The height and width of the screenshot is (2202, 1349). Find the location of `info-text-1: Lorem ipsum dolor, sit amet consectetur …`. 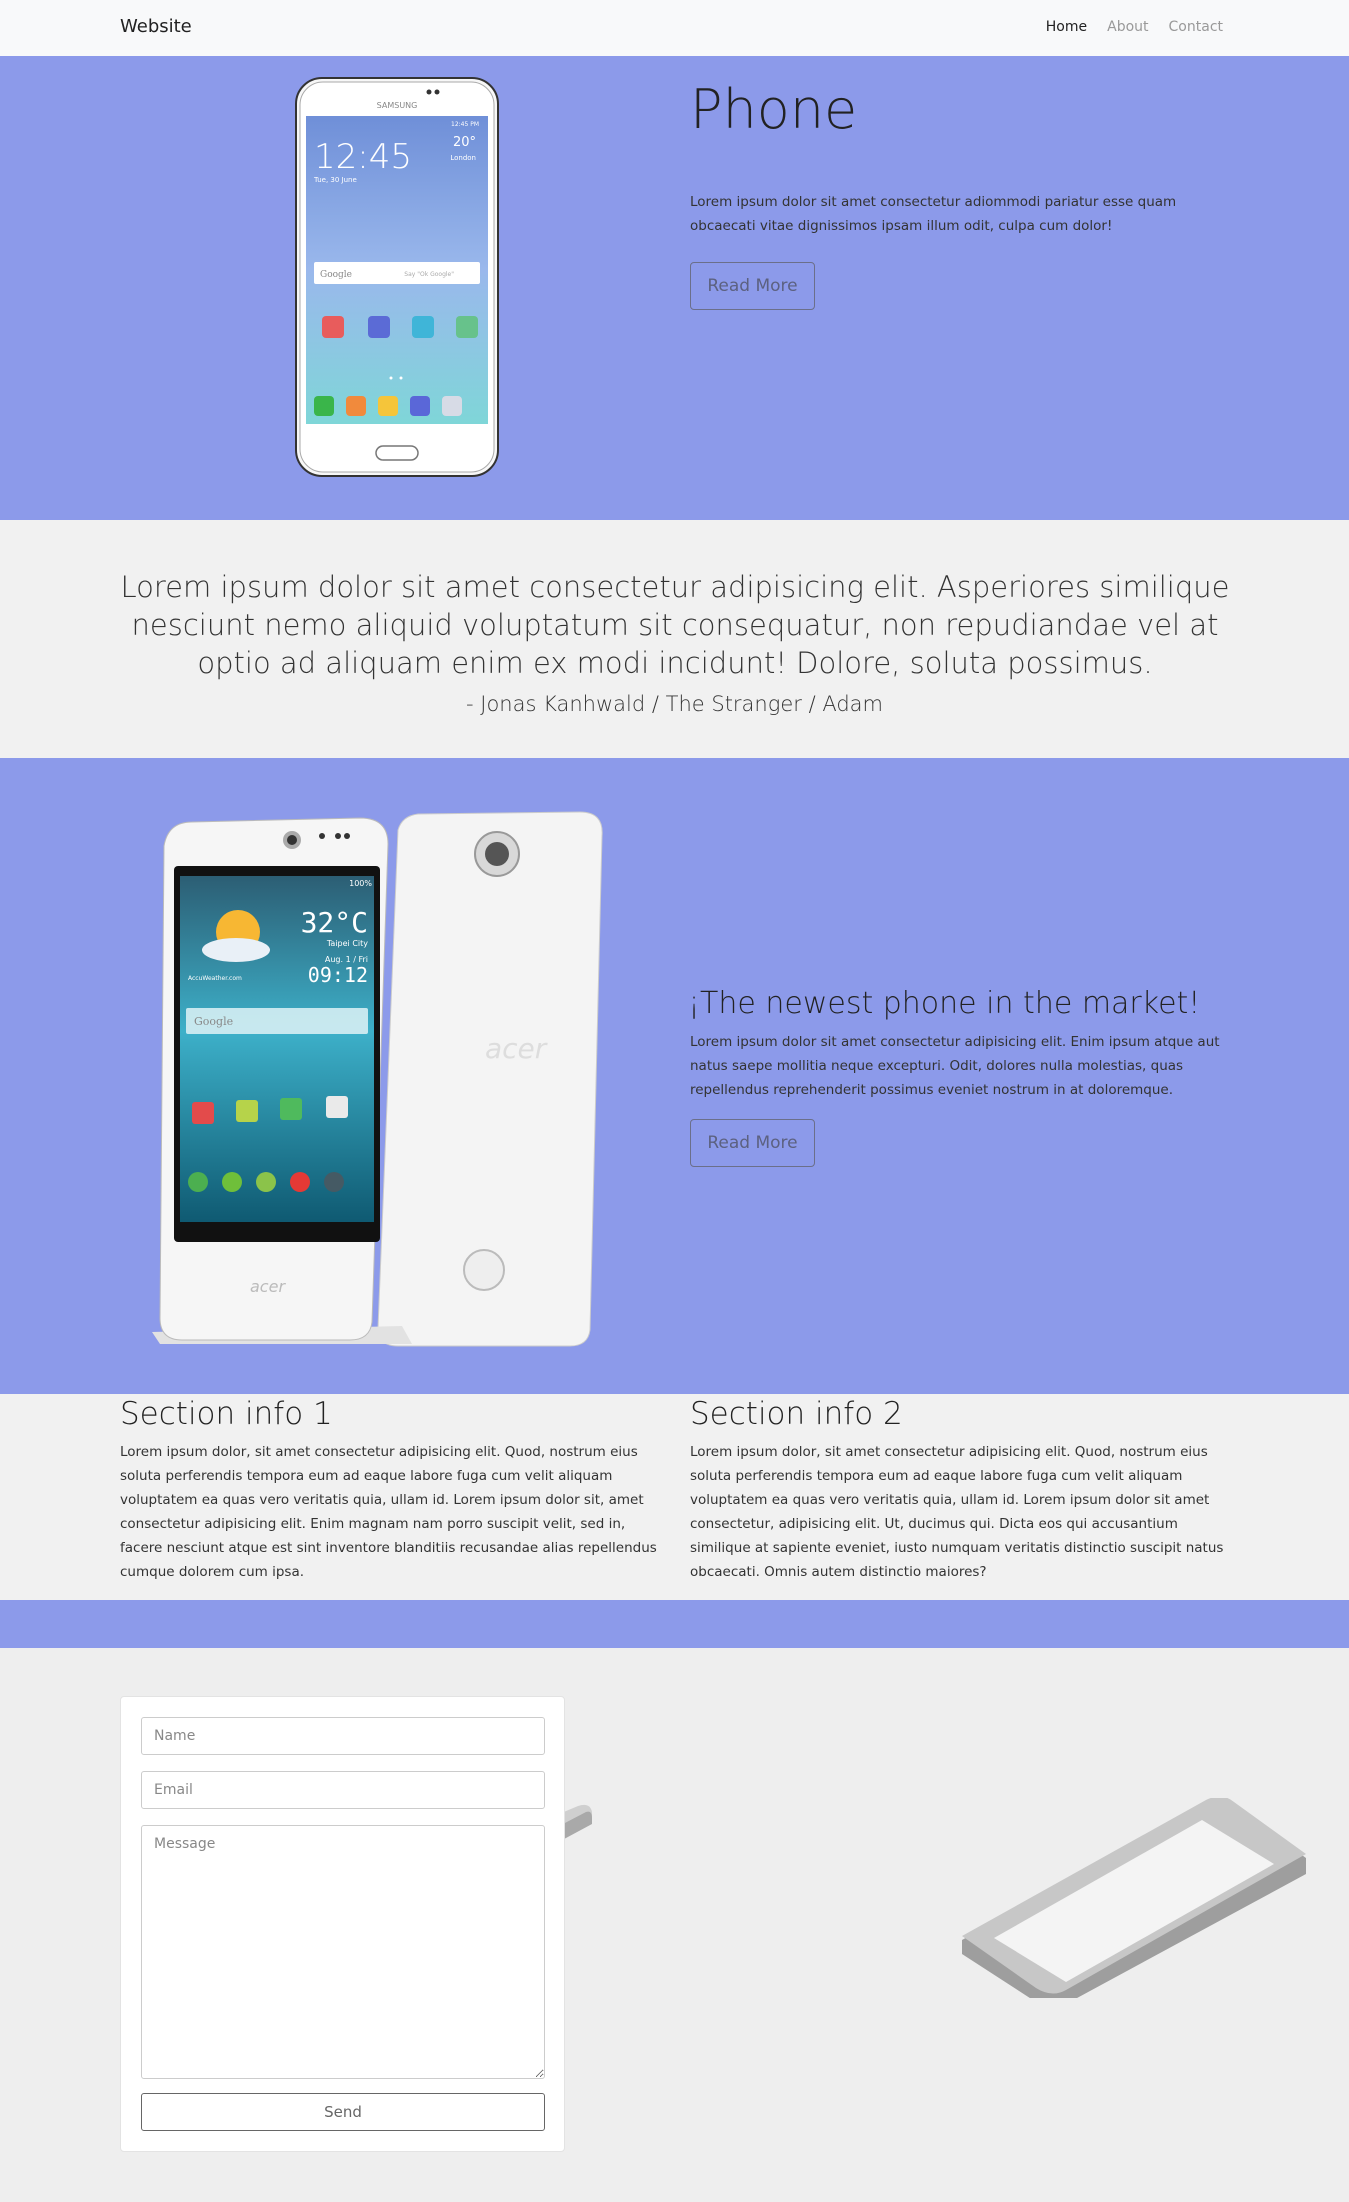

info-text-1: Lorem ipsum dolor, sit amet consectetur … is located at coordinates (388, 1512).